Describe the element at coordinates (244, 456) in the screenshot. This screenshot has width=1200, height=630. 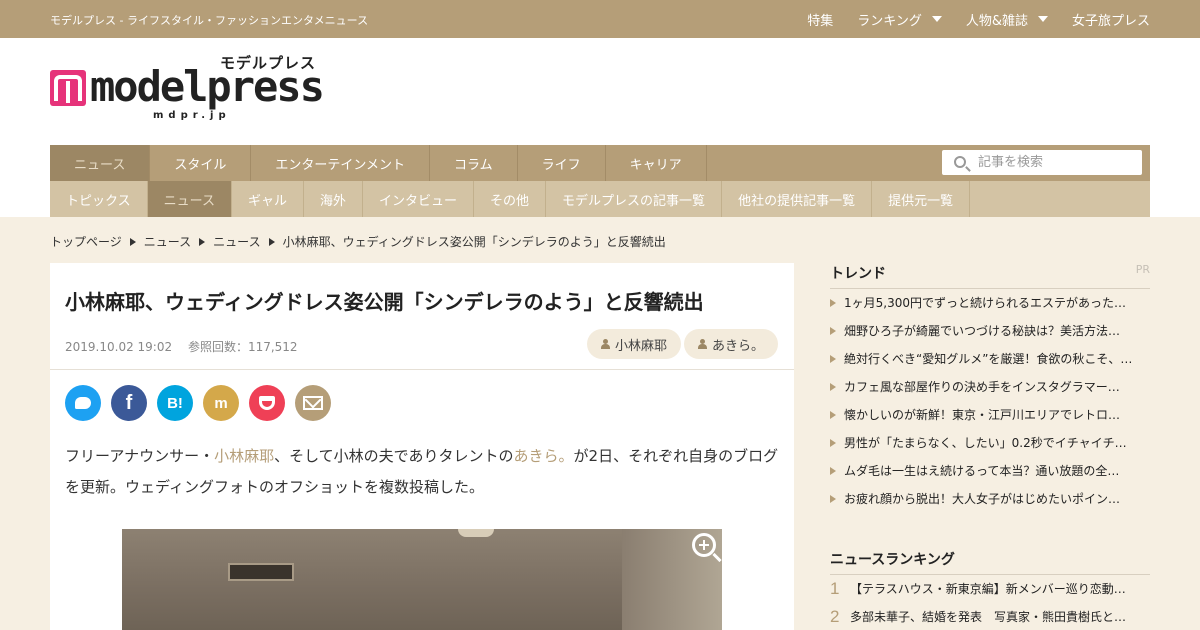
I see `person-link: 小林麻耶` at that location.